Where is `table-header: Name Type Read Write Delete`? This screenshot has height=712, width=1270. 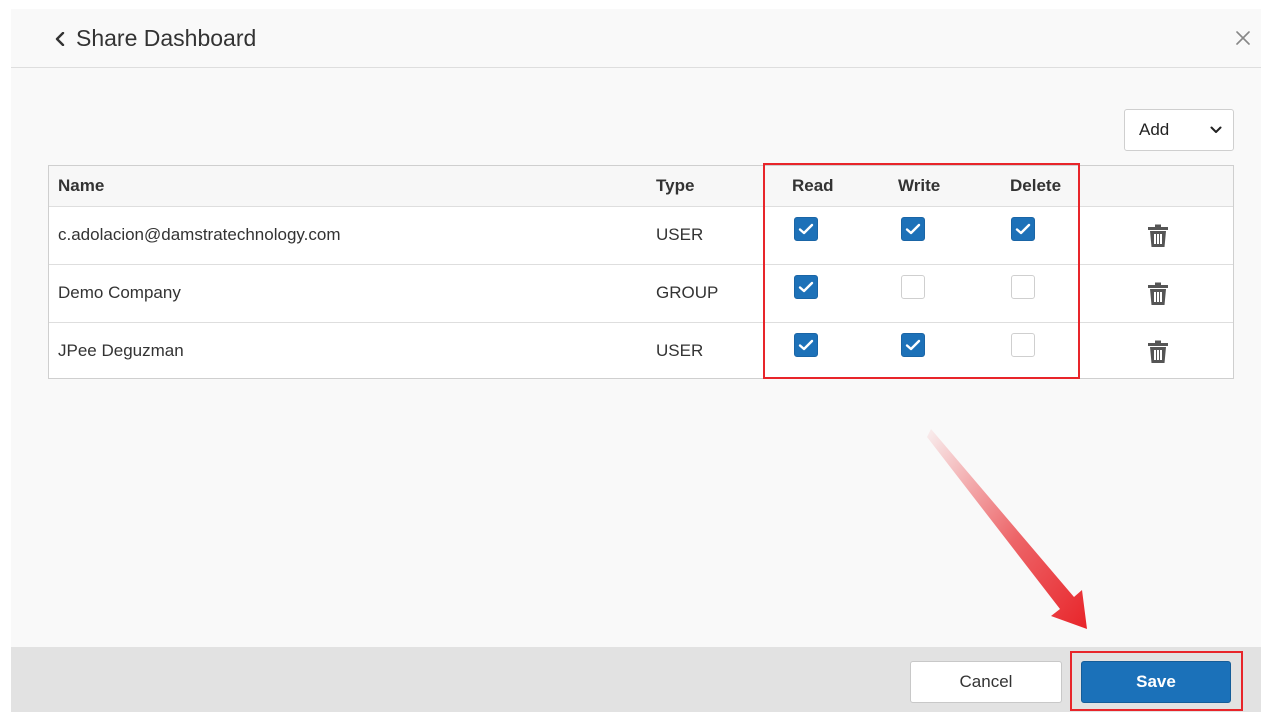 table-header: Name Type Read Write Delete is located at coordinates (641, 186).